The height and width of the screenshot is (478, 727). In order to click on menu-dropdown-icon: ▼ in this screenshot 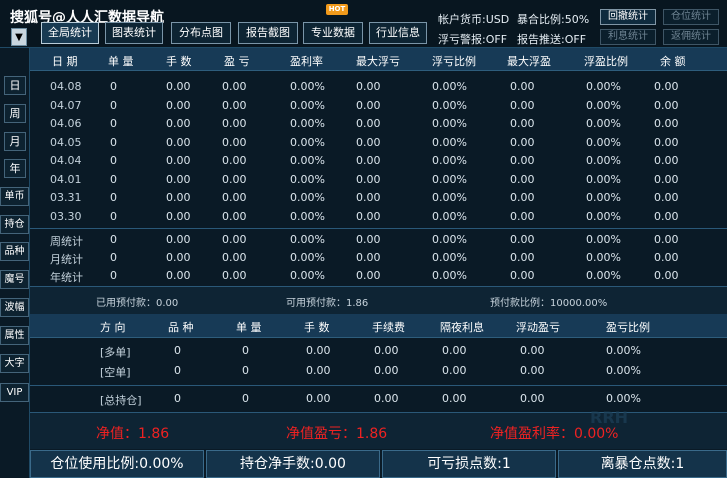, I will do `click(19, 37)`.